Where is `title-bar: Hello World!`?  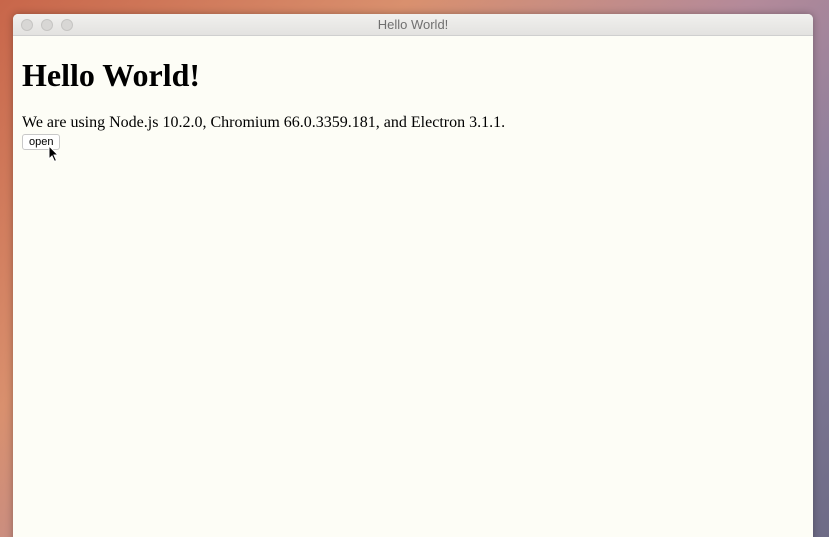
title-bar: Hello World! is located at coordinates (413, 25).